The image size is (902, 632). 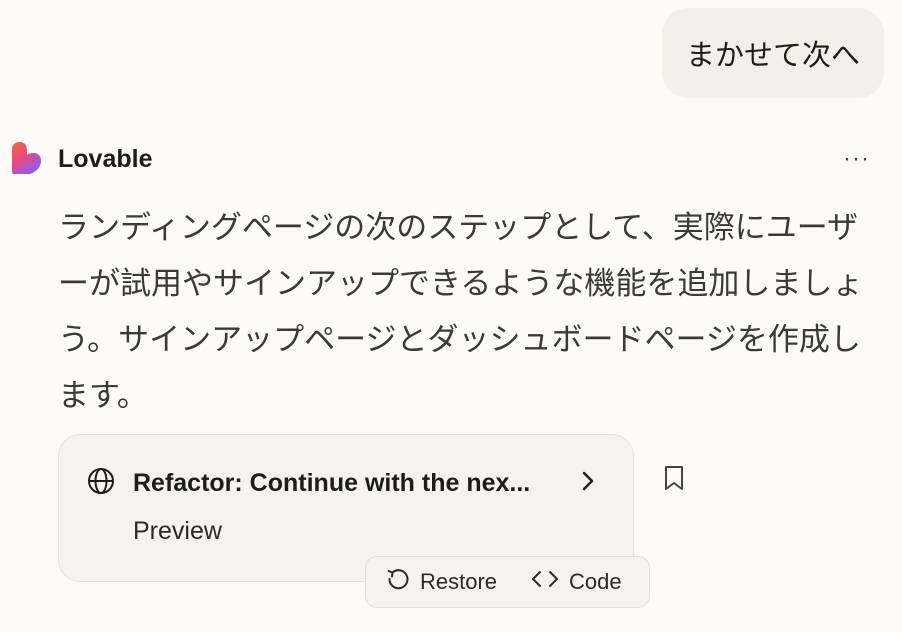 What do you see at coordinates (507, 582) in the screenshot?
I see `version-action-bar: Restore Code` at bounding box center [507, 582].